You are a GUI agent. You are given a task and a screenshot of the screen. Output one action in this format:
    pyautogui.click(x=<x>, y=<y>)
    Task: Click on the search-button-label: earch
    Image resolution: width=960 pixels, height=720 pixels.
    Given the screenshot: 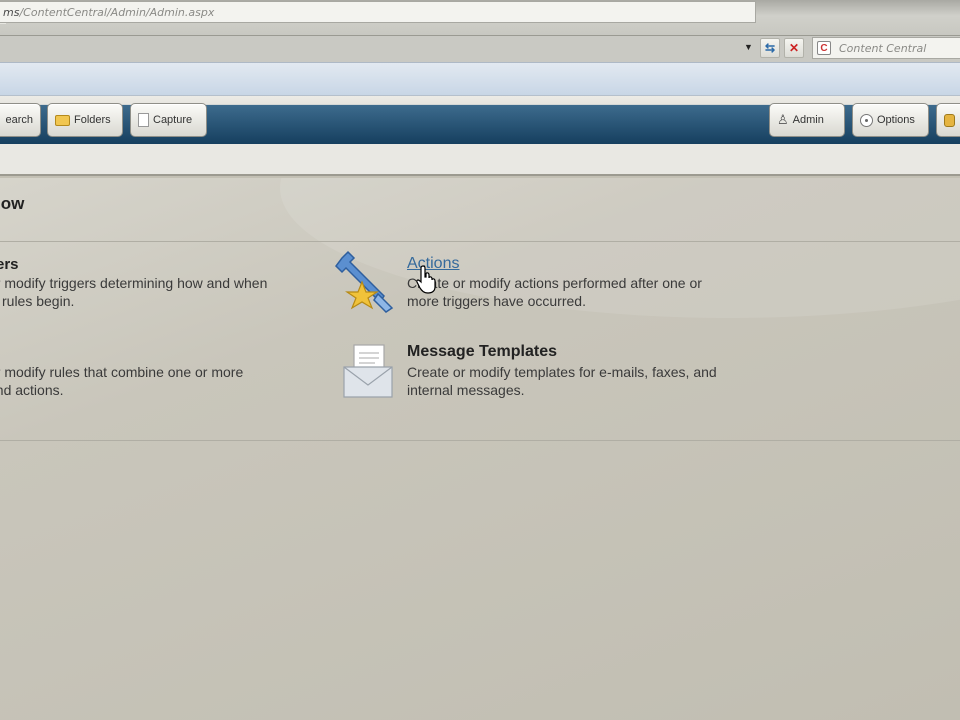 What is the action you would take?
    pyautogui.click(x=19, y=120)
    